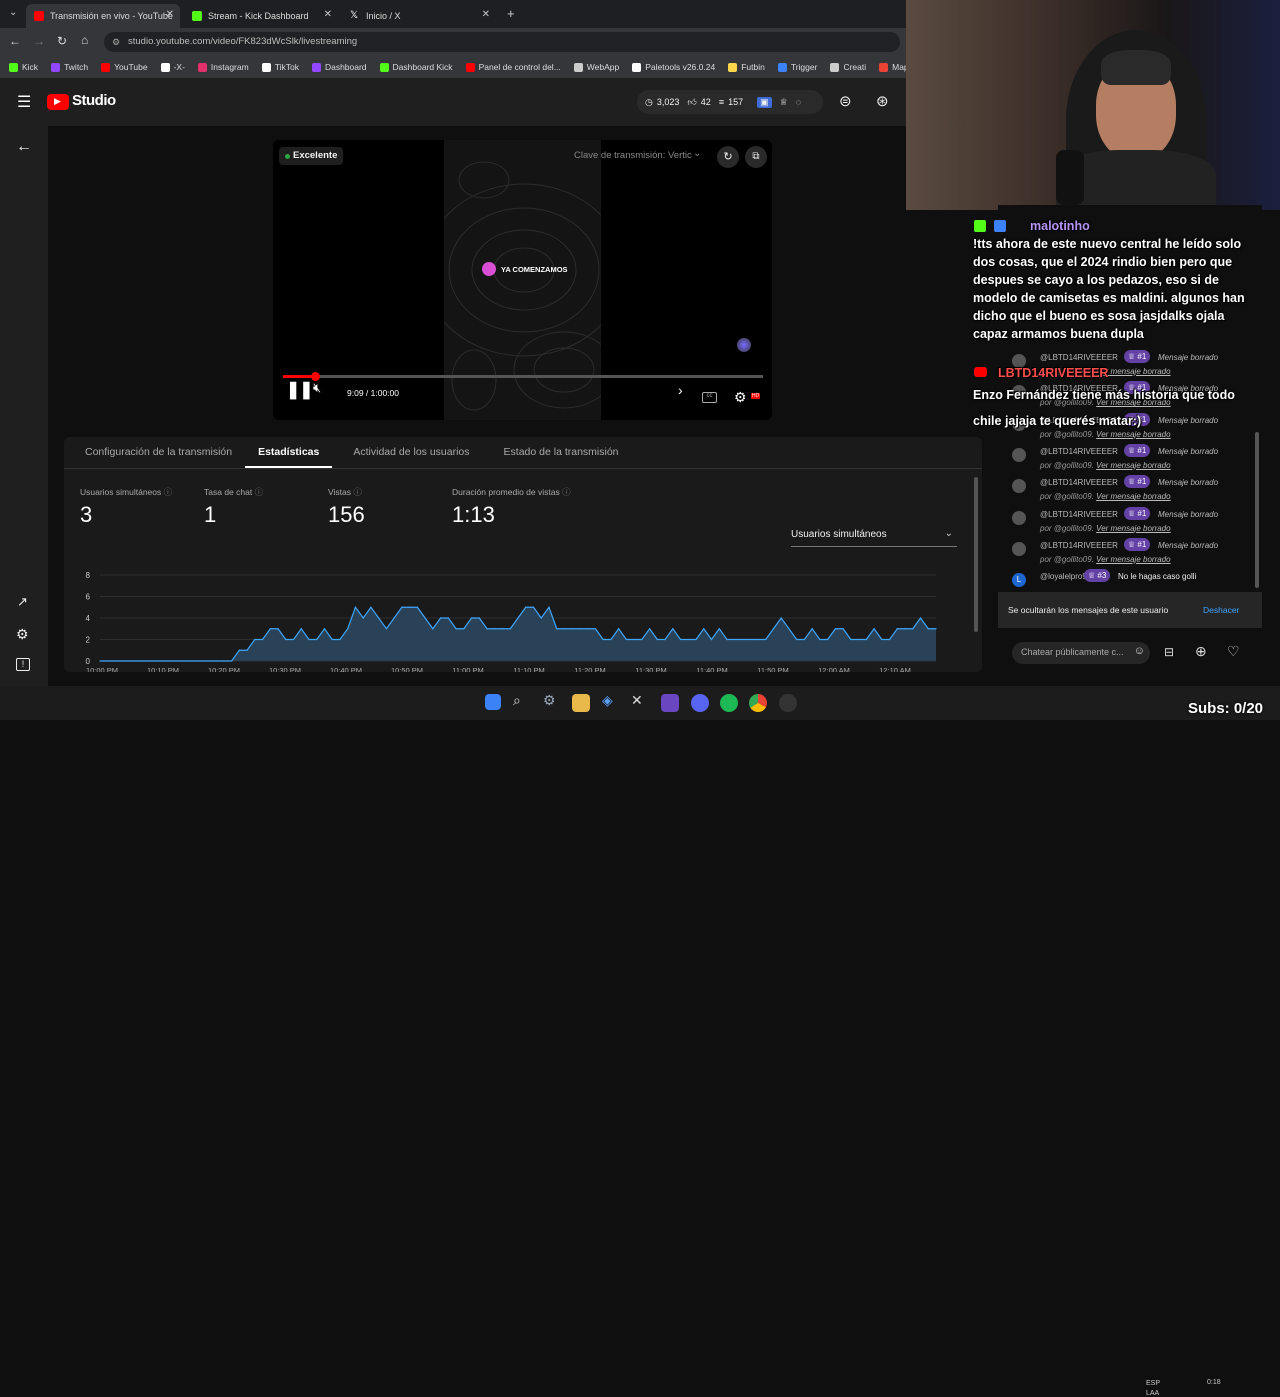 This screenshot has width=1280, height=1397. I want to click on metric-dropdown: Usuarios simultáneos ⌄, so click(874, 537).